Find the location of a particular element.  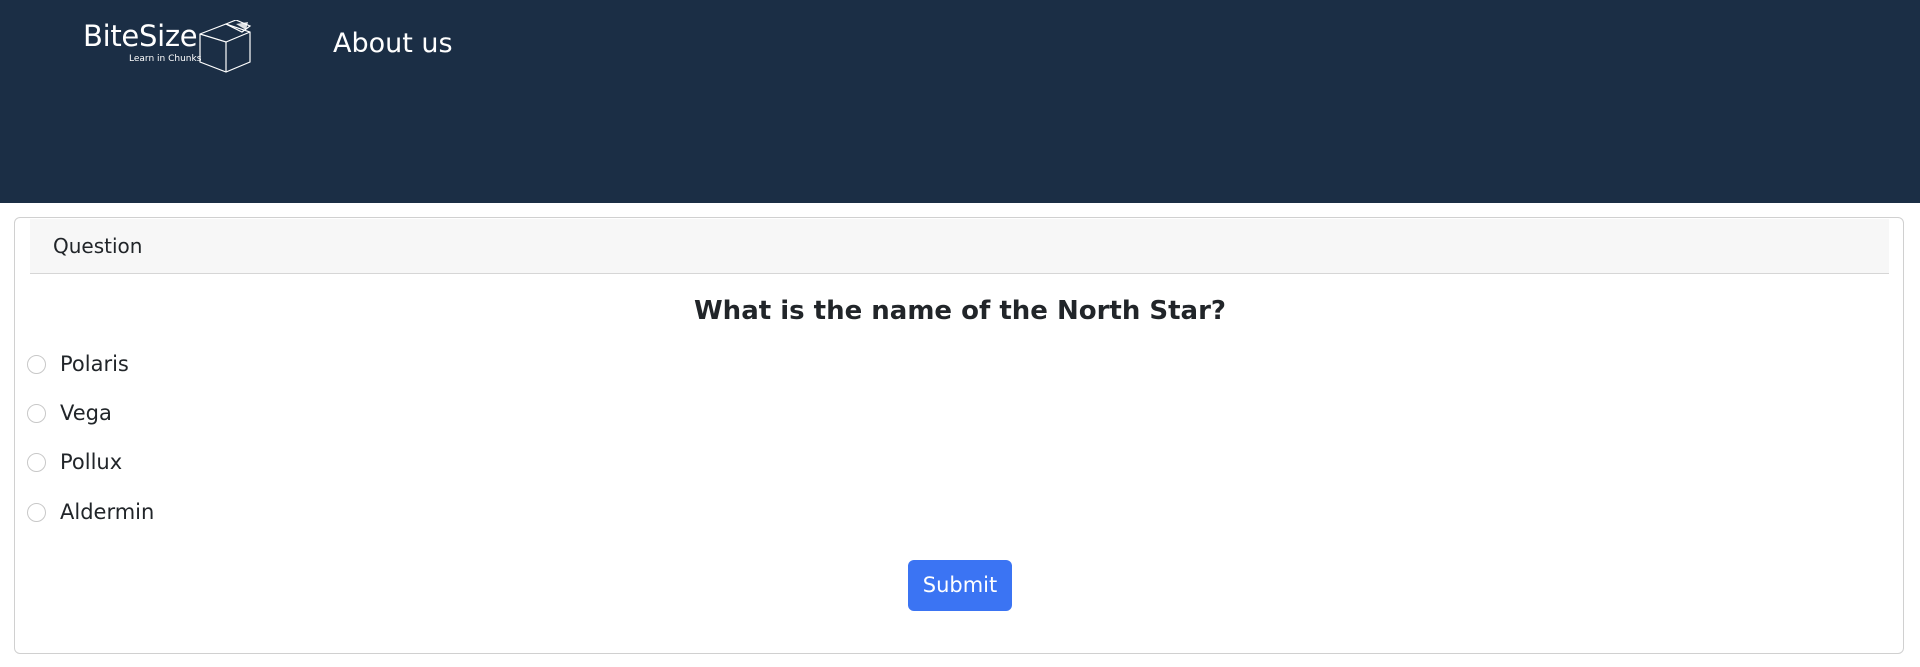

logo-title: BiteSize is located at coordinates (140, 36).